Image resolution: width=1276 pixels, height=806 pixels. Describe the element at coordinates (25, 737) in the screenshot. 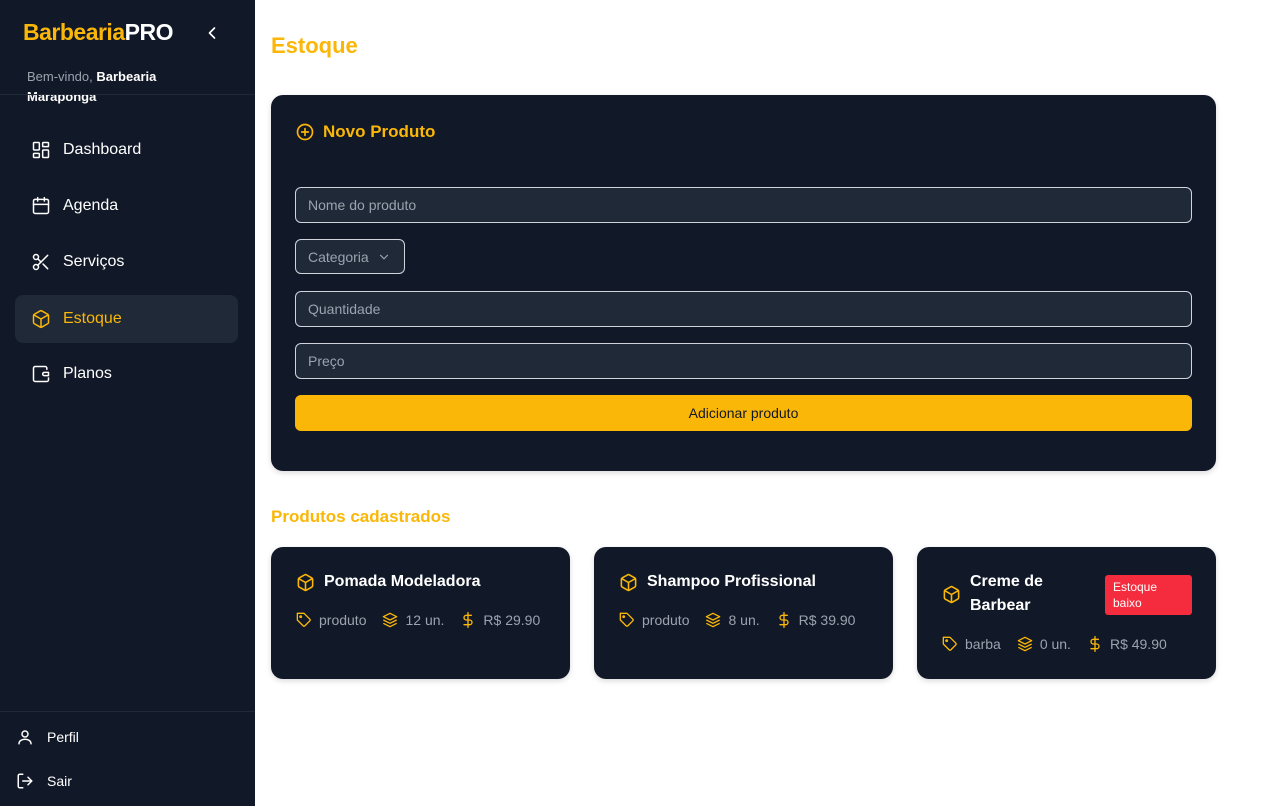

I see `user-icon` at that location.